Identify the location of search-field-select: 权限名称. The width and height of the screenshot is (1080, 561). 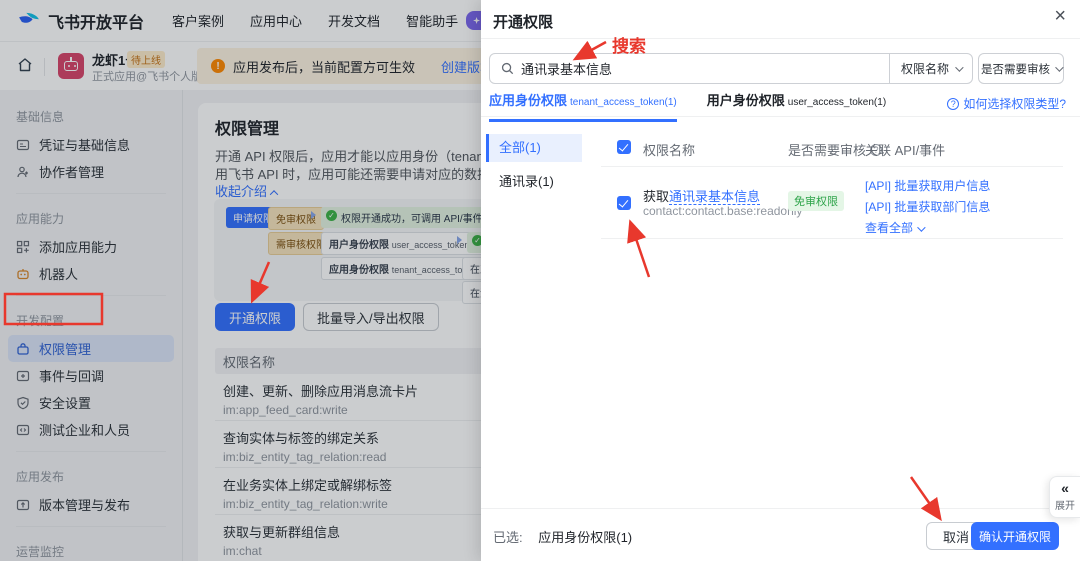
(931, 68).